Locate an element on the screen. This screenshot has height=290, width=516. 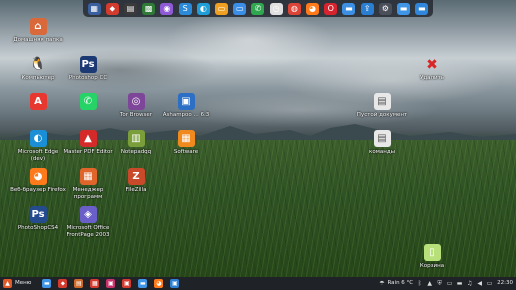
app6-icon: ▣ is located at coordinates (127, 283).